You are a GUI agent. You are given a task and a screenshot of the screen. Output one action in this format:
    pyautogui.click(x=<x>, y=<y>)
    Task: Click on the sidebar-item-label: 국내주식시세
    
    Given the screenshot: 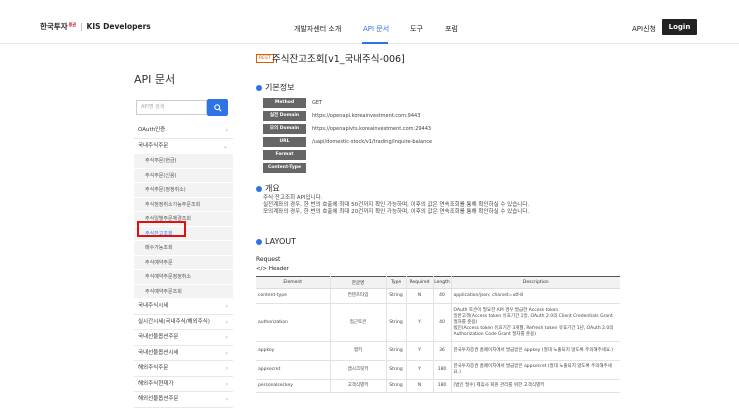 What is the action you would take?
    pyautogui.click(x=153, y=306)
    